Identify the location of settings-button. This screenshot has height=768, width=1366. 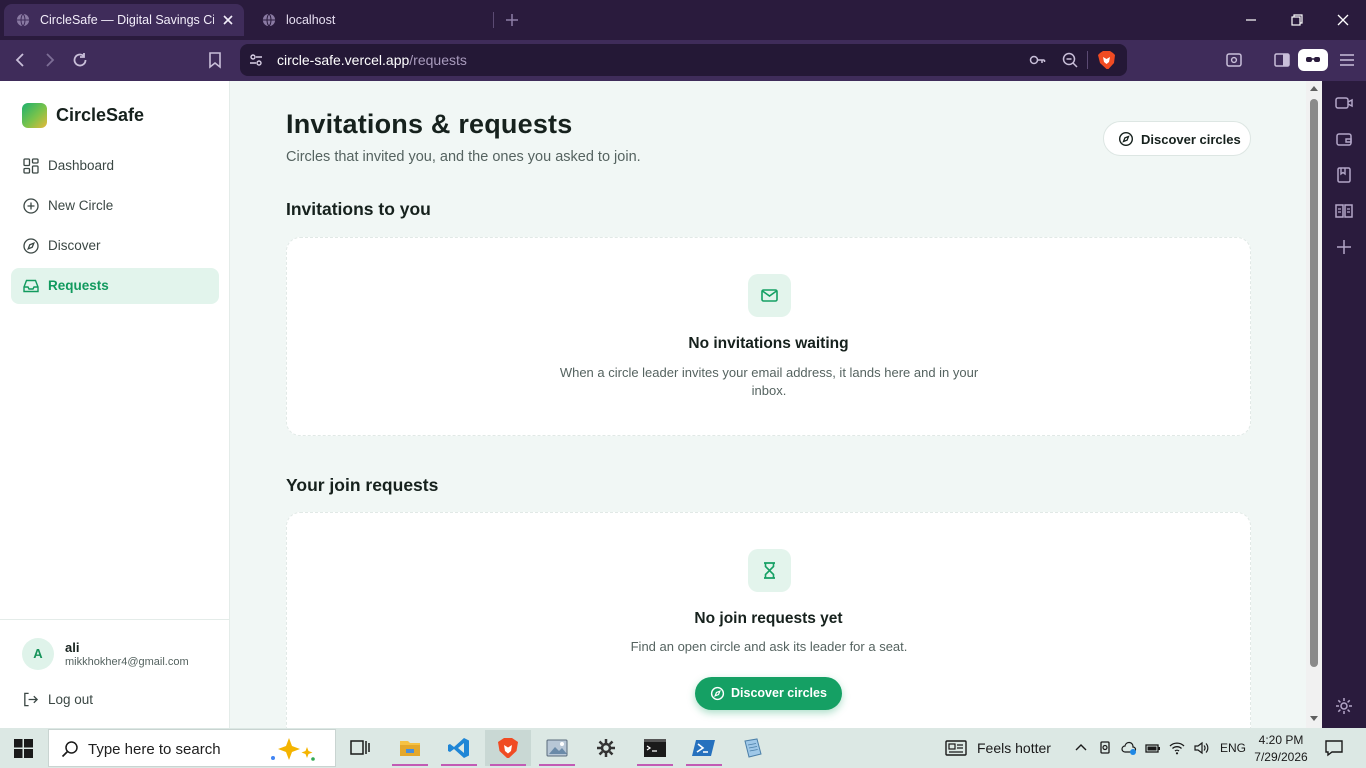
(606, 748).